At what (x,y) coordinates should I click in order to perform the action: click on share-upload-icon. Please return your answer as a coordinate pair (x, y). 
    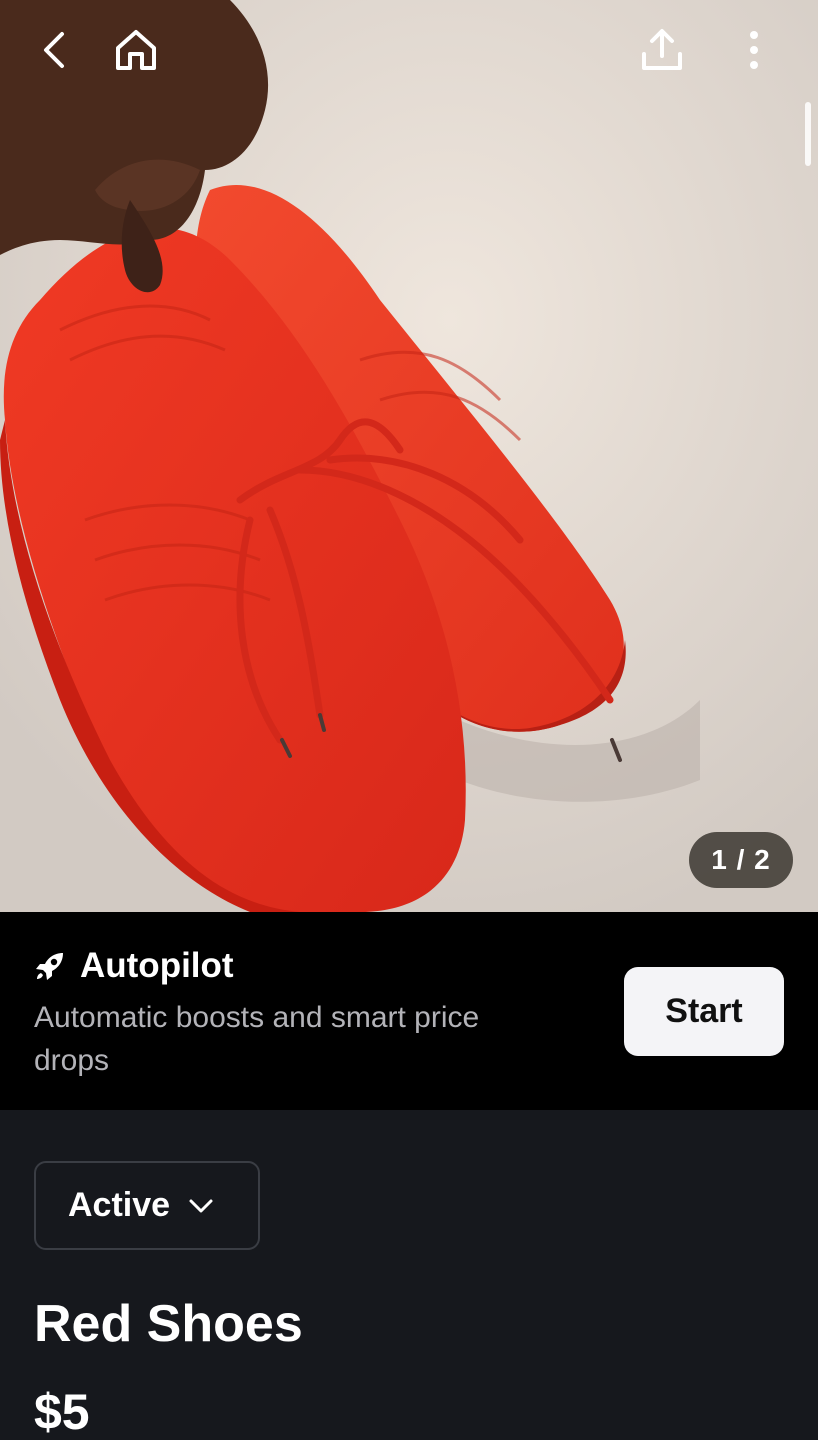
    Looking at the image, I should click on (662, 49).